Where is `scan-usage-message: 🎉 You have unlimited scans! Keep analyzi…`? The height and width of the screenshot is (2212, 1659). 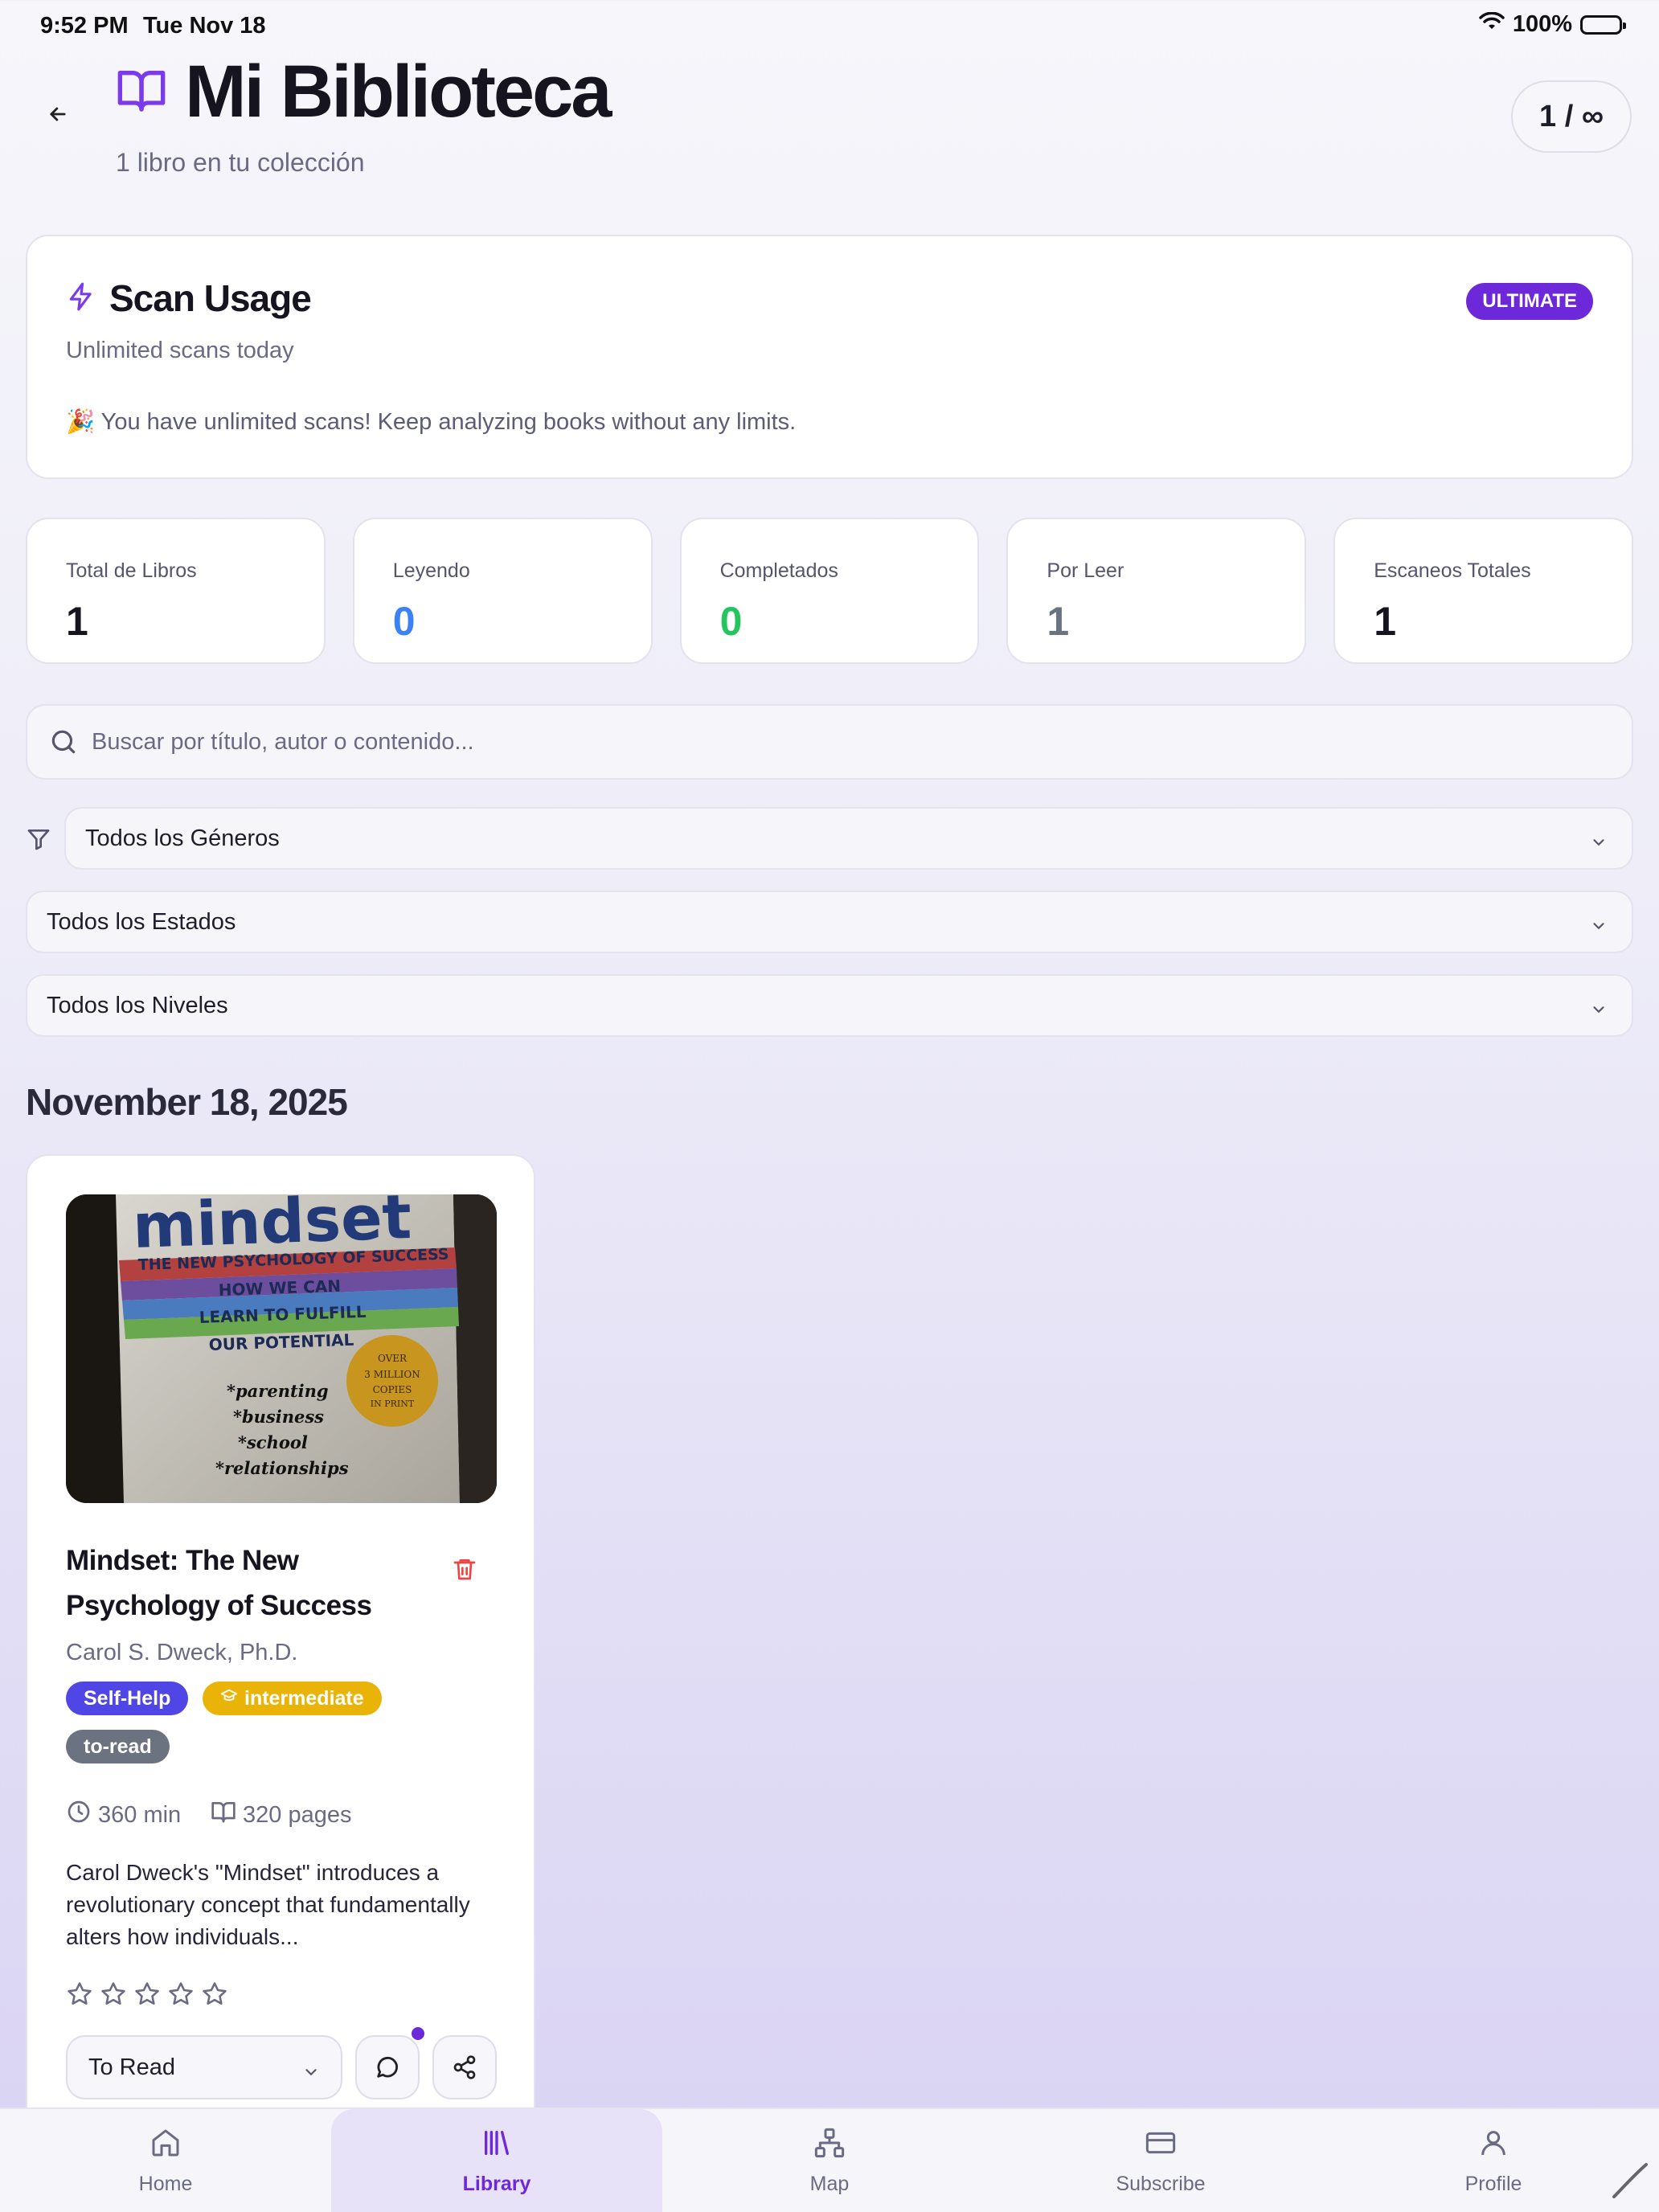
scan-usage-message: 🎉 You have unlimited scans! Keep analyzi… is located at coordinates (432, 422).